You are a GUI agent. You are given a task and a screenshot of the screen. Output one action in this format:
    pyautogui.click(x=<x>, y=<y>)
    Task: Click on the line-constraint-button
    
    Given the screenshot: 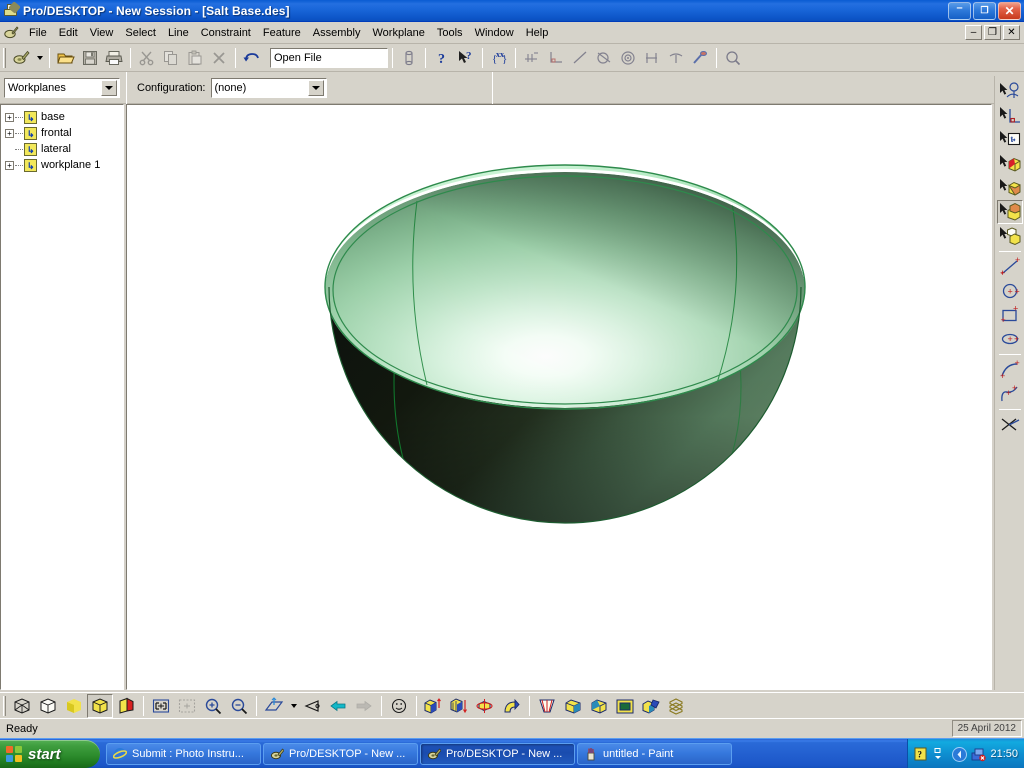 What is the action you would take?
    pyautogui.click(x=580, y=57)
    